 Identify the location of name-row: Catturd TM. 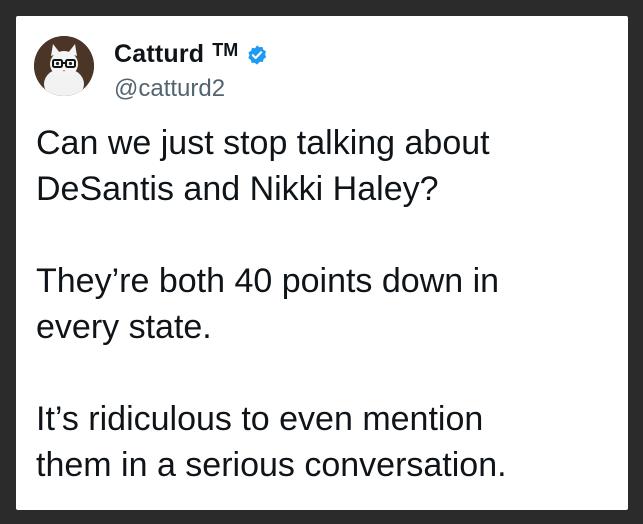
(191, 54).